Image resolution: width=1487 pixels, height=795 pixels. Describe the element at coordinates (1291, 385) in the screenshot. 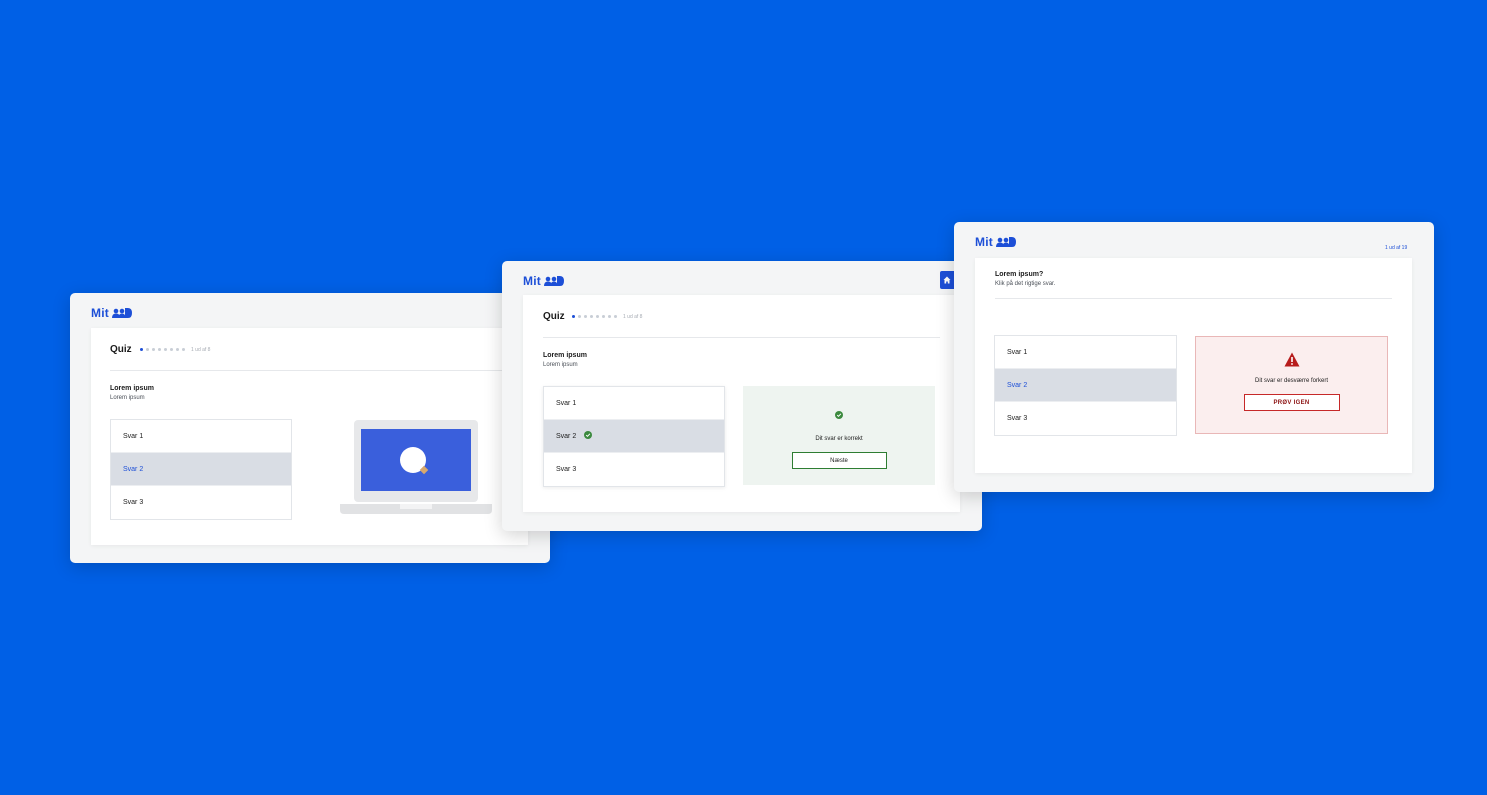

I see `feedback-incorrect-panel: Dit svar er desværre forkert PRØV IGEN` at that location.